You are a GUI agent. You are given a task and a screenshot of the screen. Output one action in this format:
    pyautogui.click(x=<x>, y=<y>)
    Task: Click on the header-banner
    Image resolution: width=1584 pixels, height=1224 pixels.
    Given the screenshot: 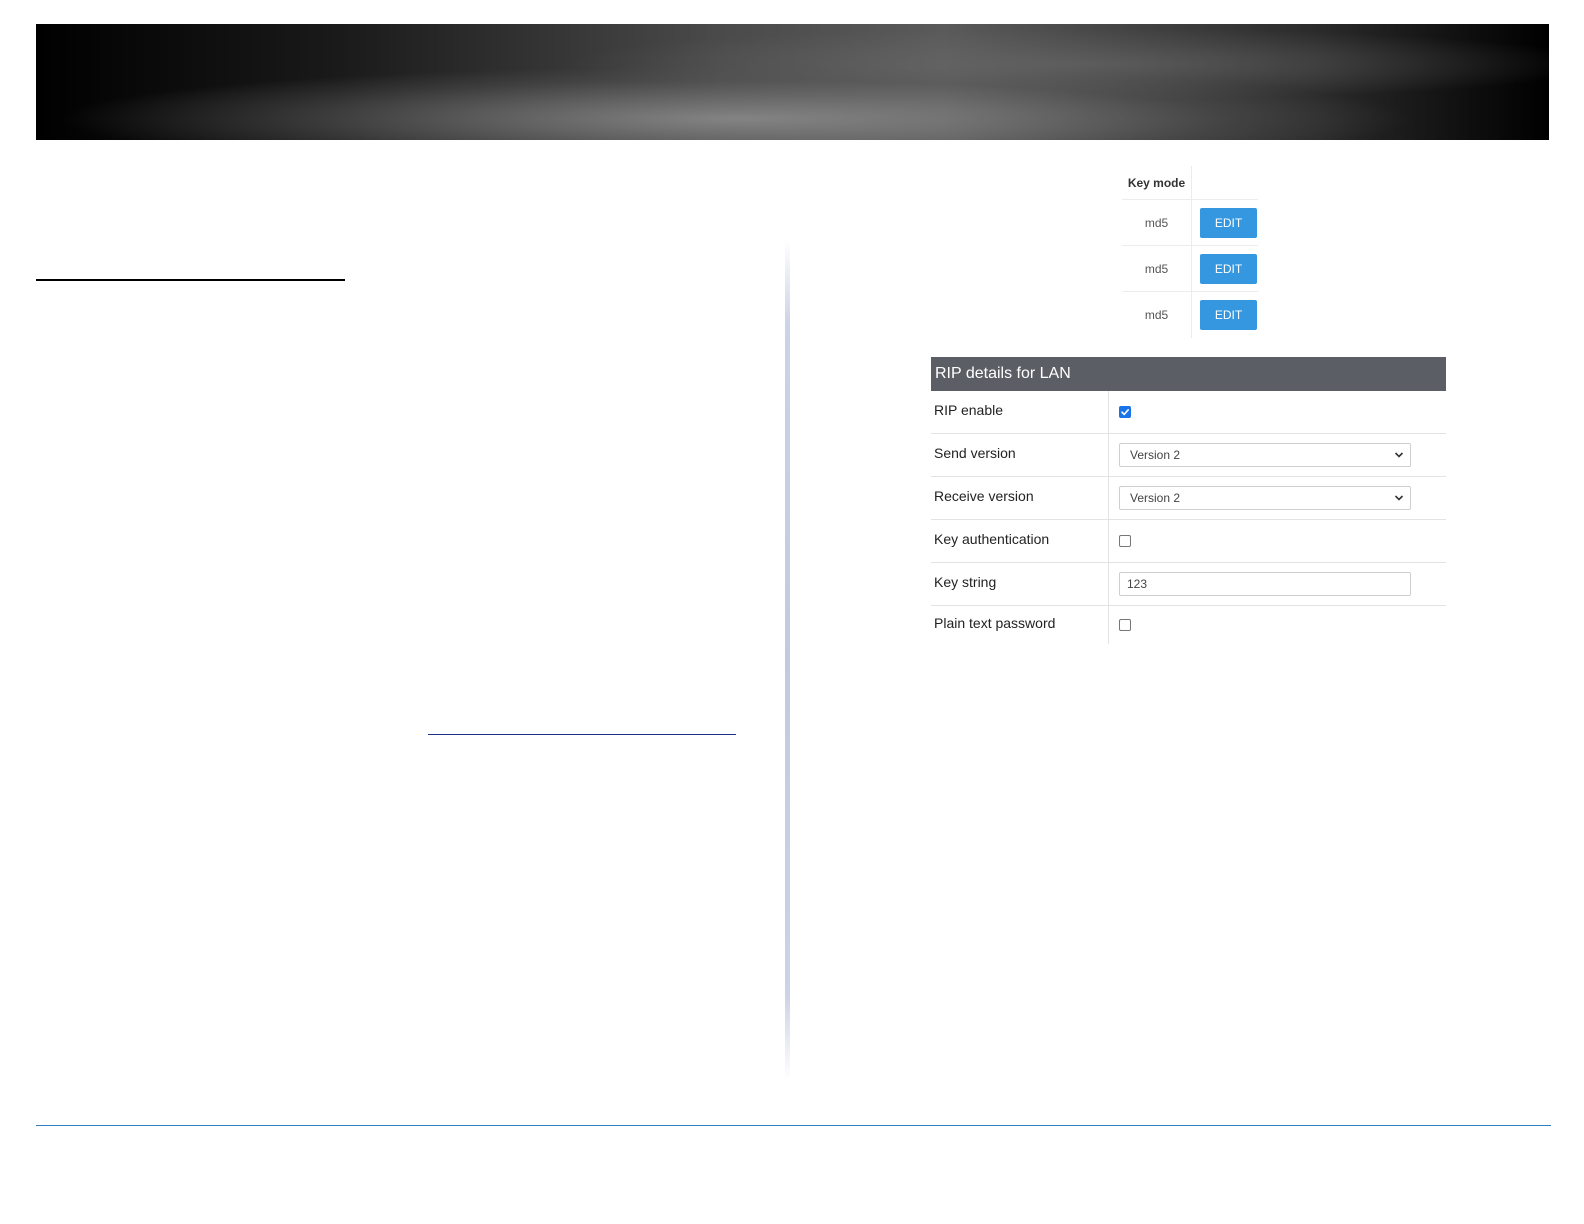 What is the action you would take?
    pyautogui.click(x=792, y=82)
    